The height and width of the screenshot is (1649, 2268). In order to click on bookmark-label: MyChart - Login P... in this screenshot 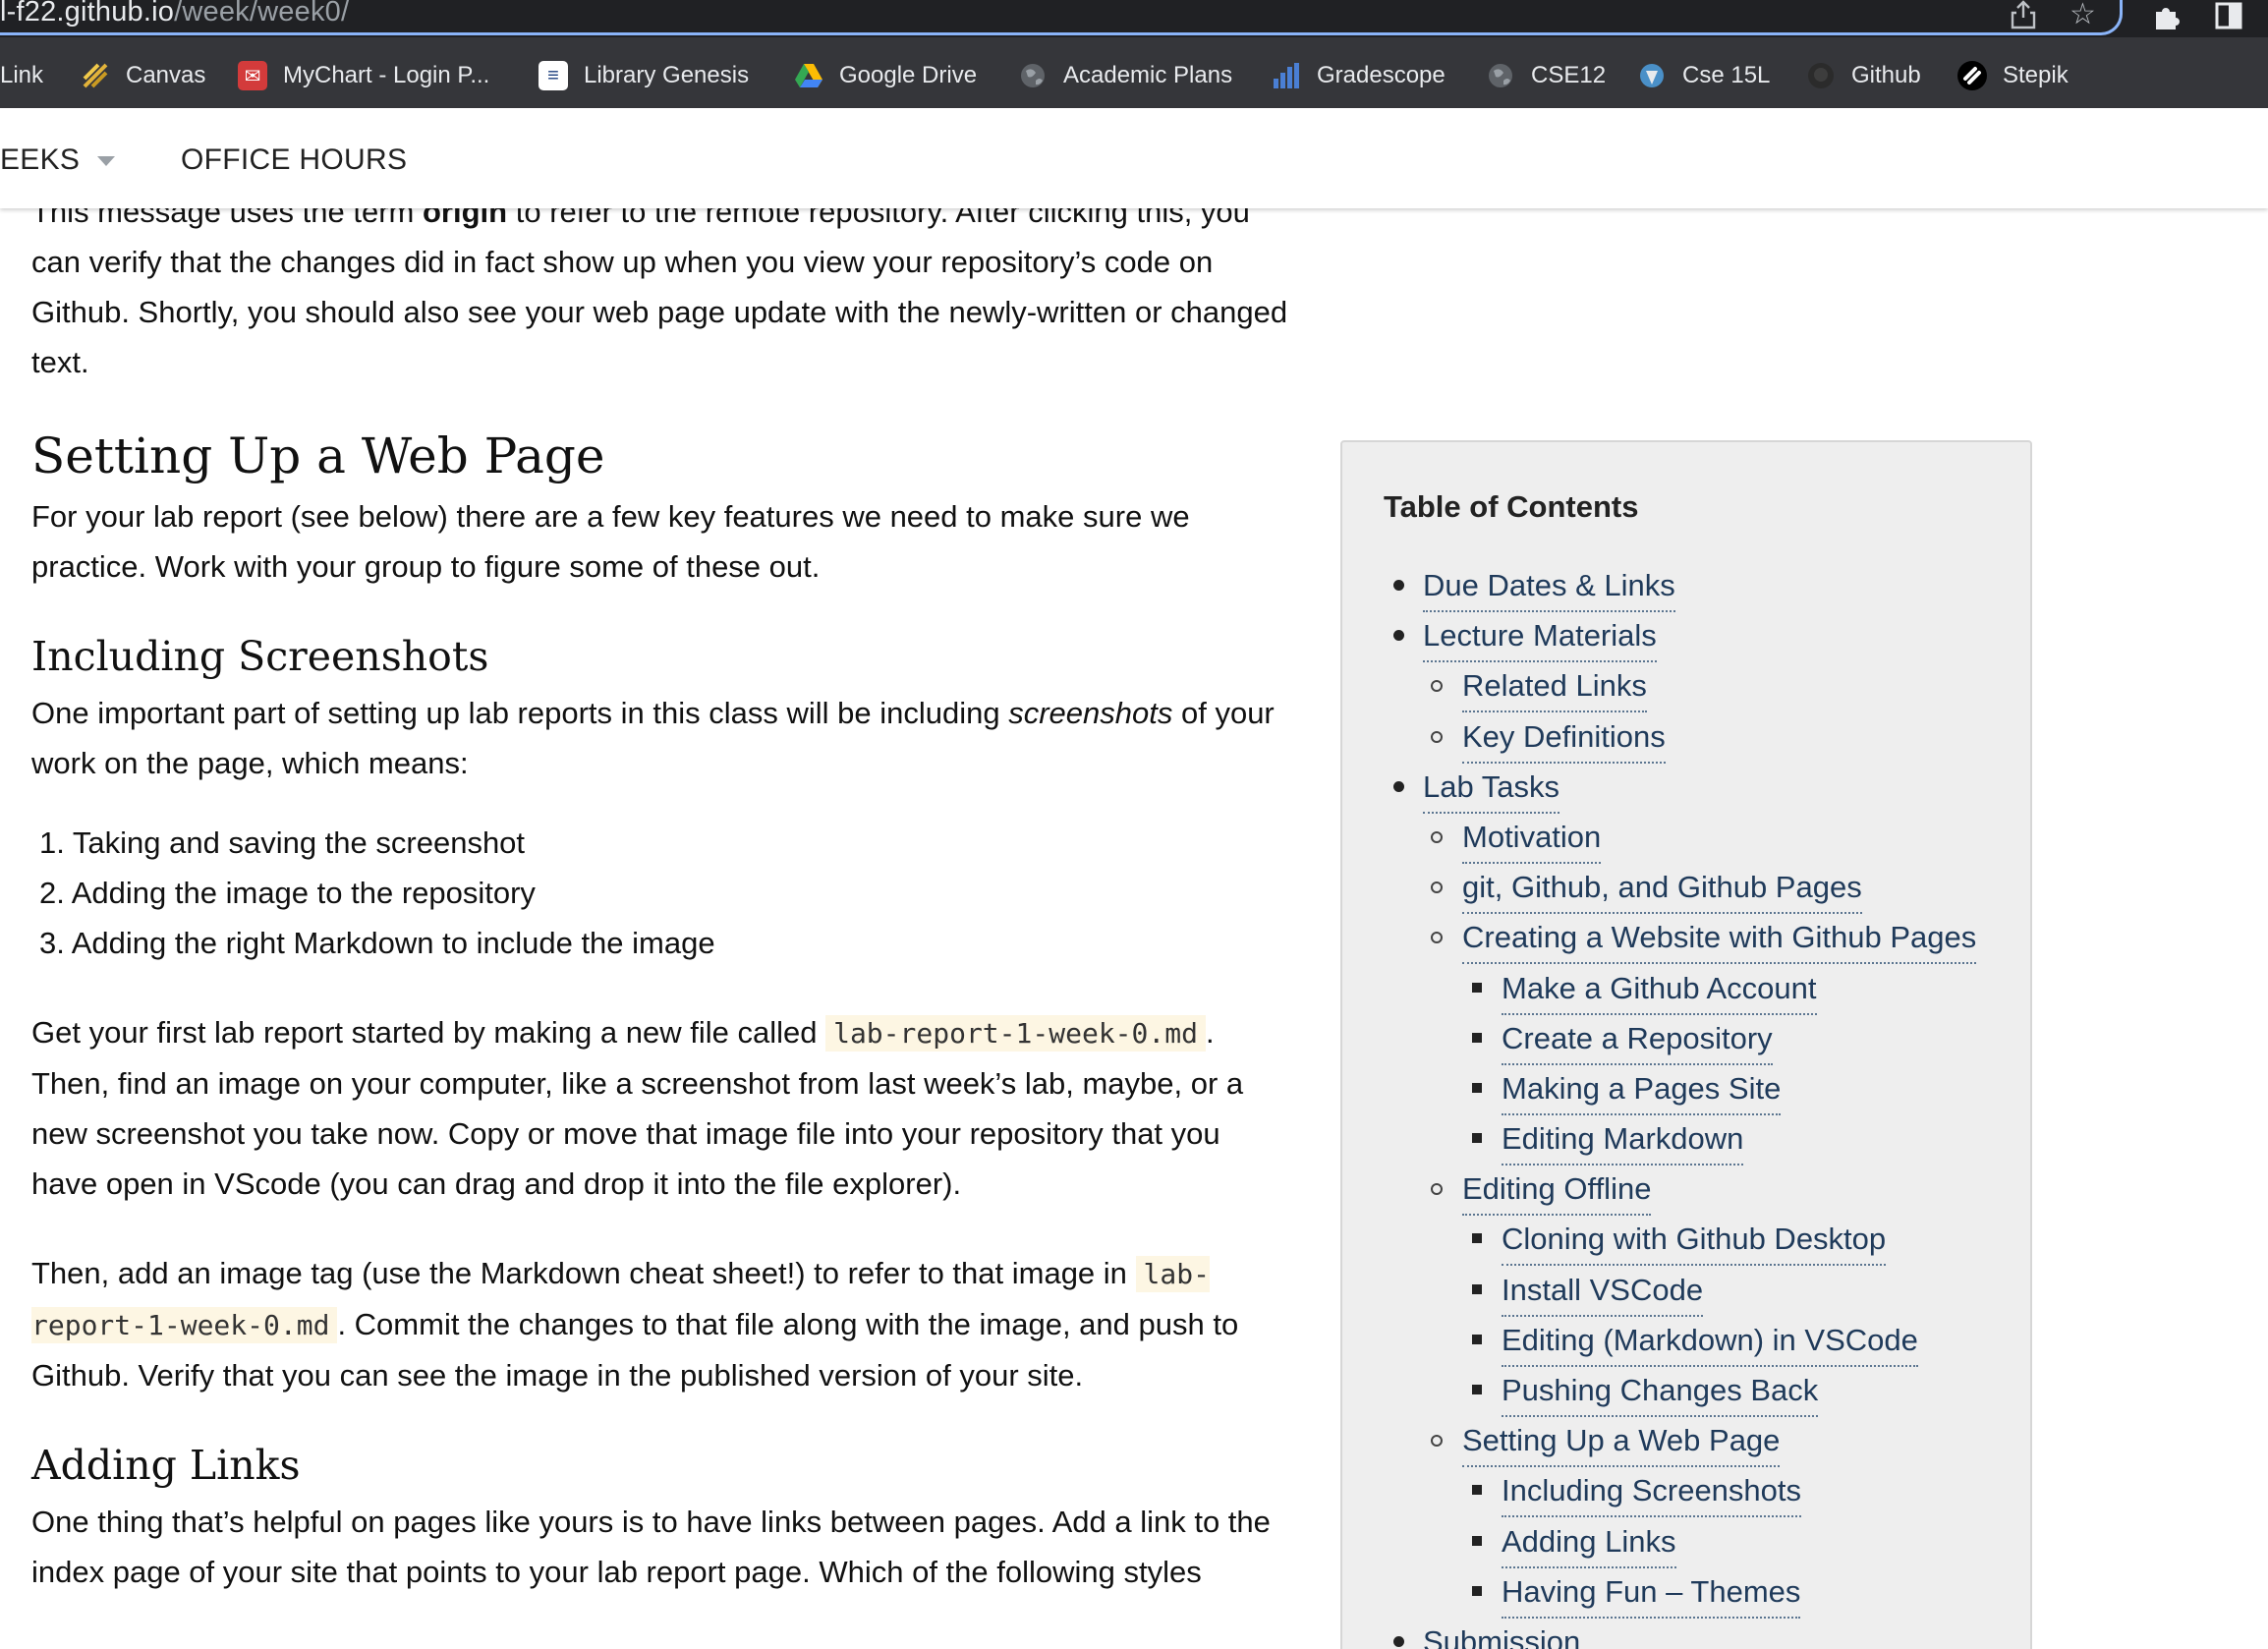, I will do `click(387, 75)`.